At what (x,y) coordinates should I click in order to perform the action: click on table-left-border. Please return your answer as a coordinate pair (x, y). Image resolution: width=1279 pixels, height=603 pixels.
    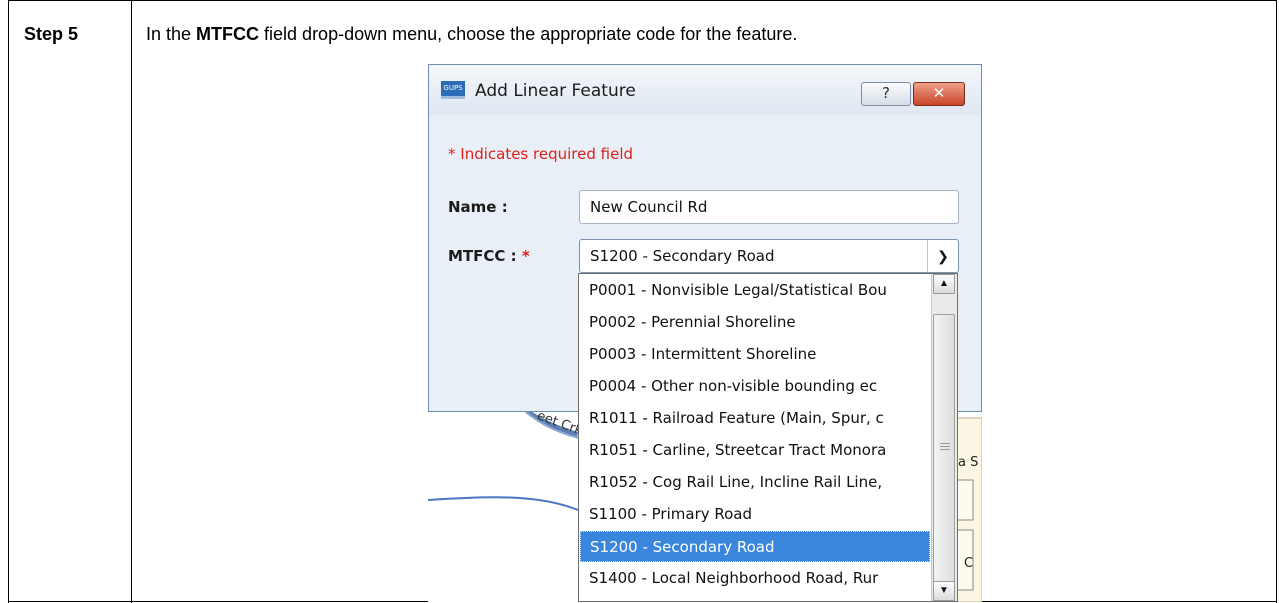
    Looking at the image, I should click on (8, 301).